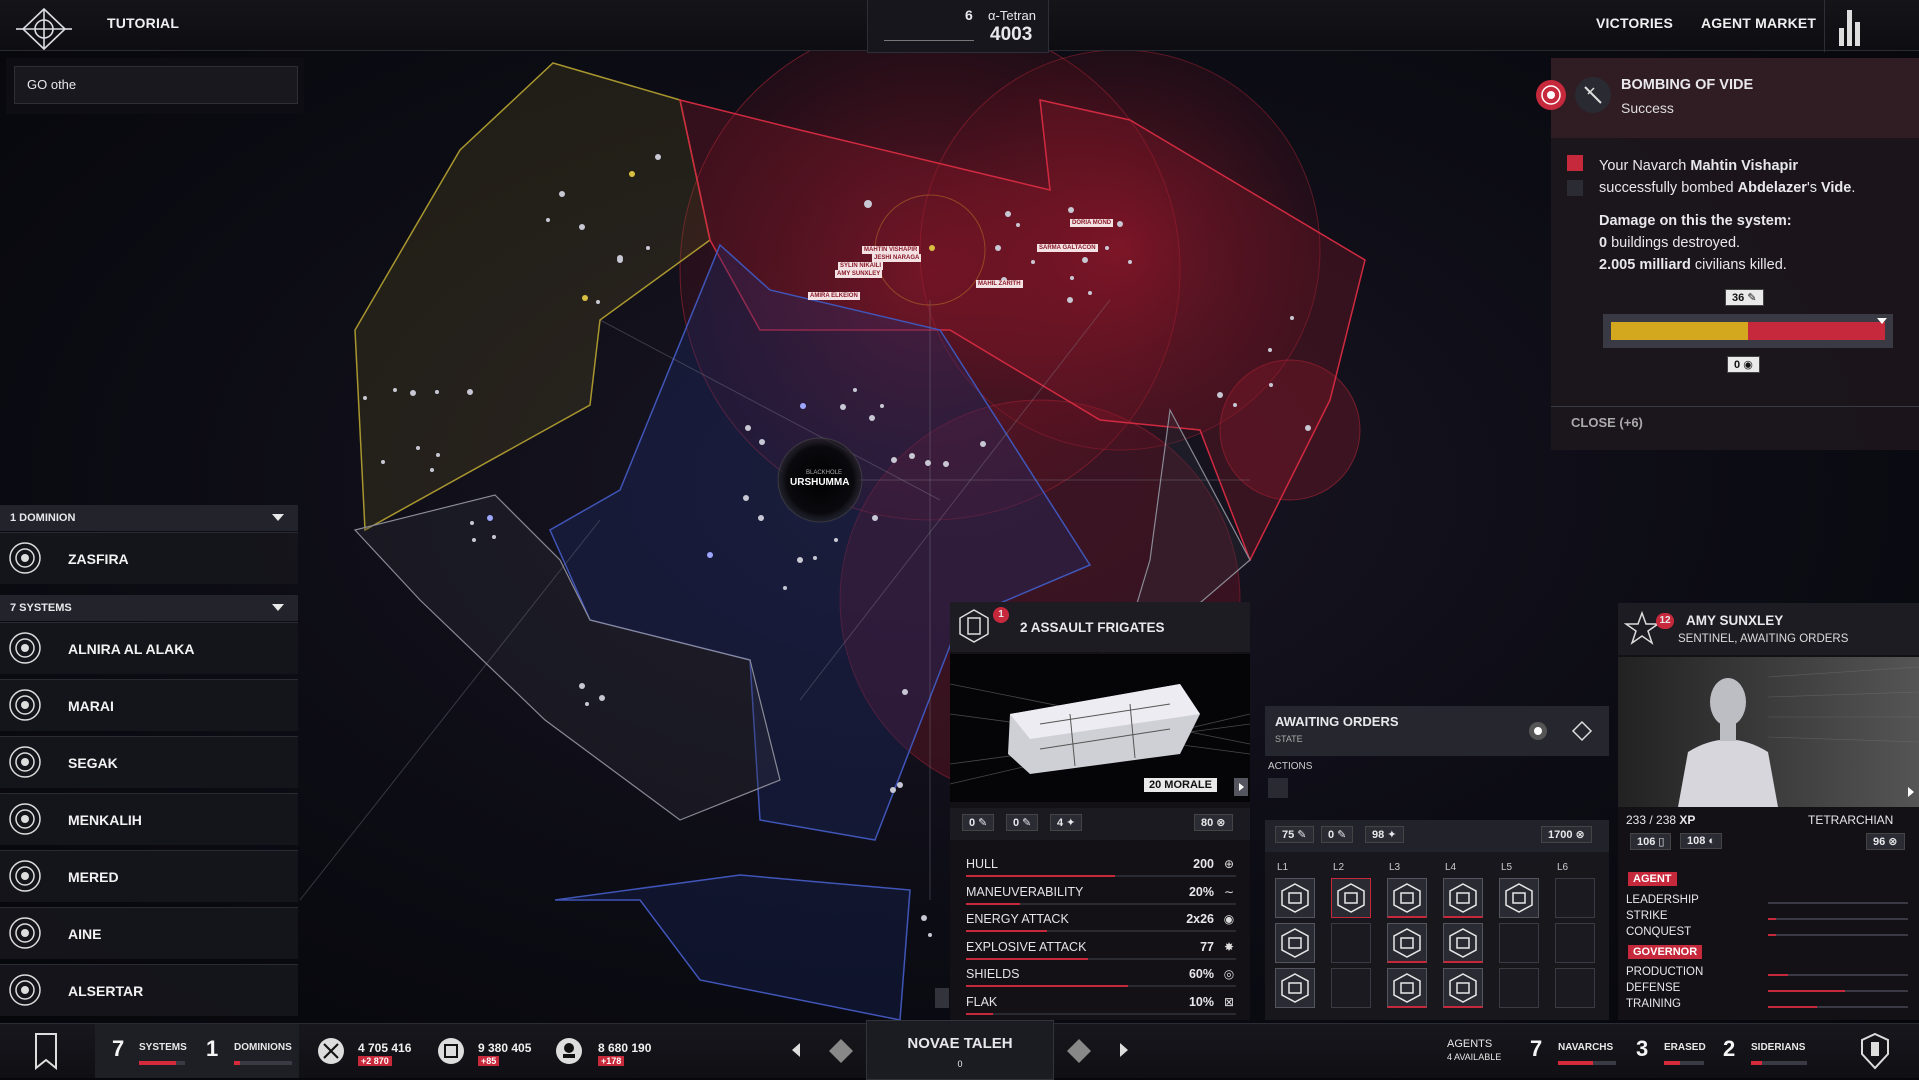 This screenshot has width=1919, height=1080. I want to click on map-fleet-label: MAHTIN VISHAPIR, so click(891, 250).